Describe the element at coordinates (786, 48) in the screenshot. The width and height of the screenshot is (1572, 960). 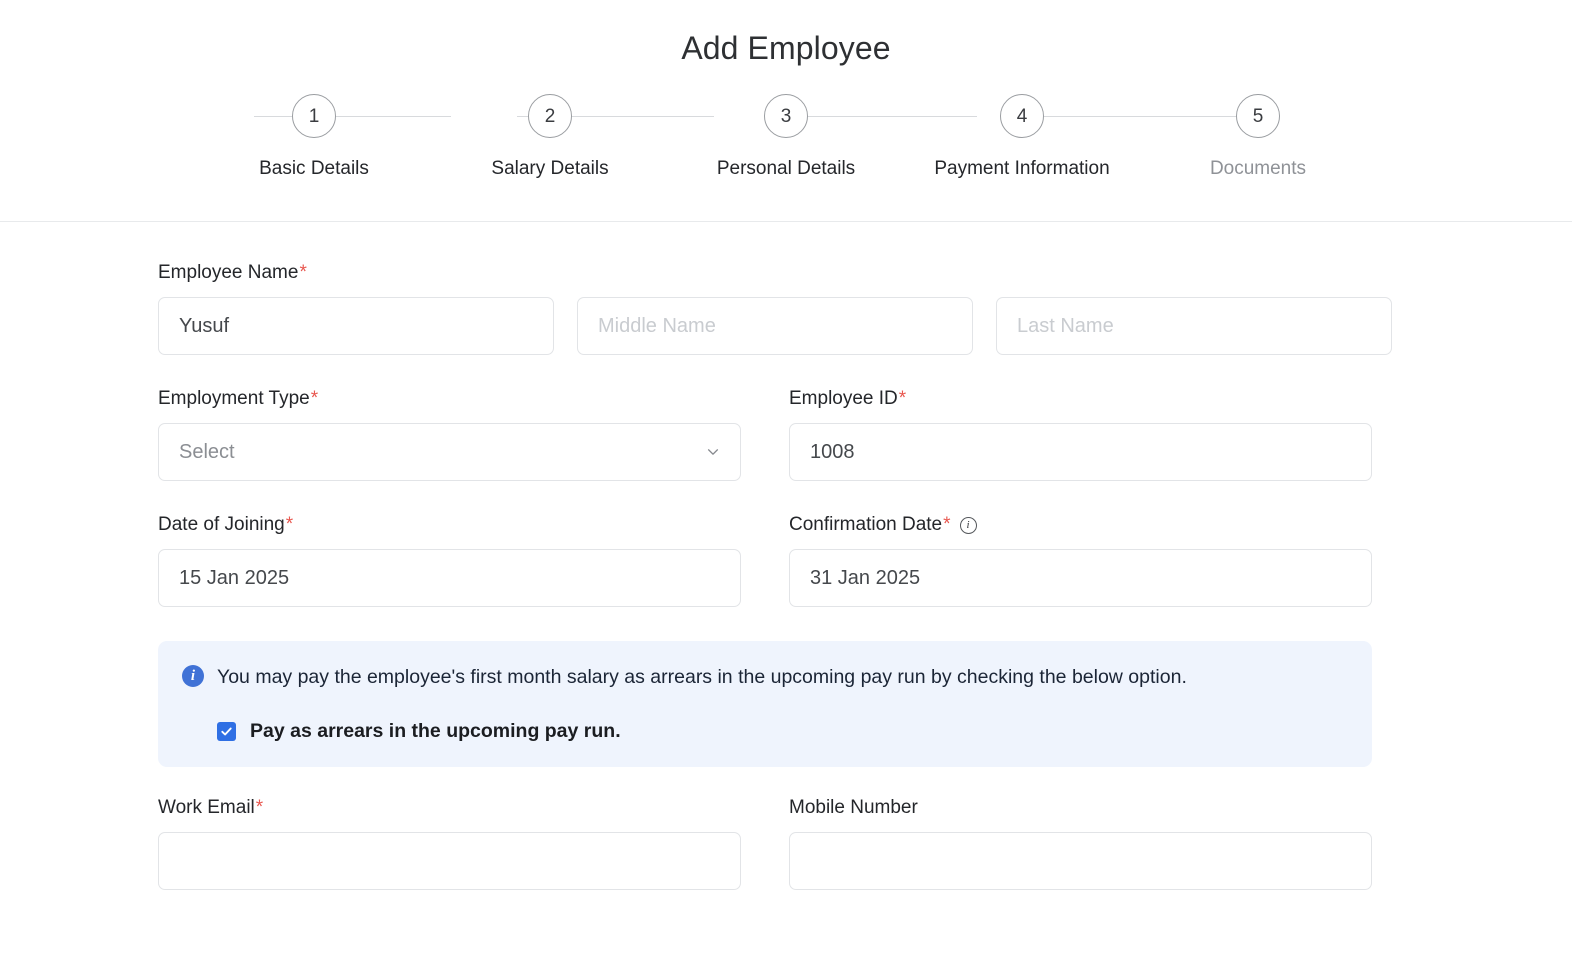
I see `page-title: Add Employee` at that location.